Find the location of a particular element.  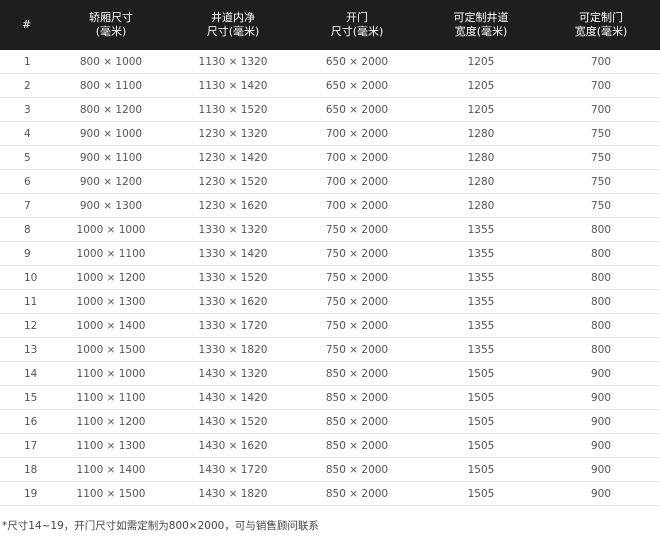

cell-car-size: 1100 × 1000 is located at coordinates (111, 373).